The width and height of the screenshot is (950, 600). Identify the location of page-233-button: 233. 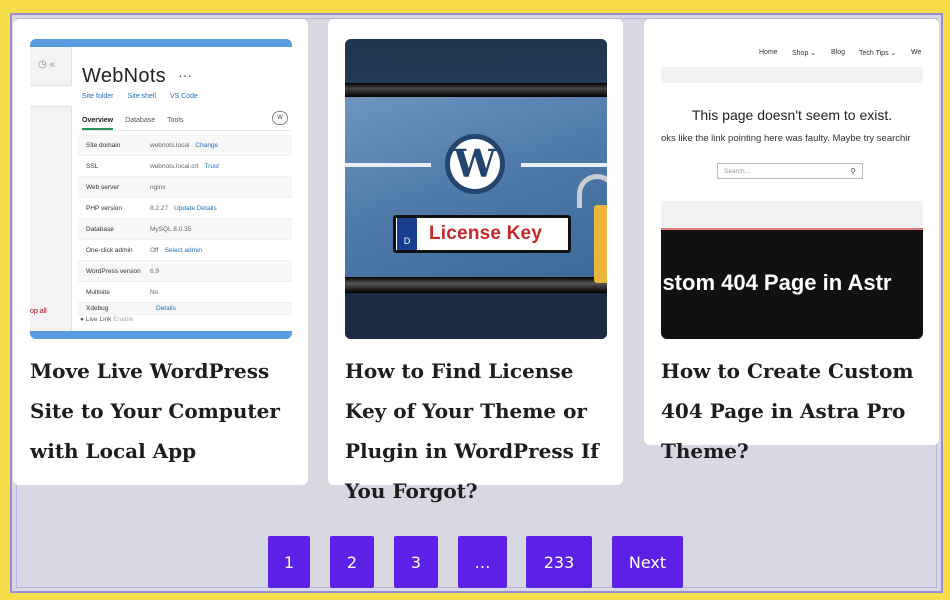
(559, 562).